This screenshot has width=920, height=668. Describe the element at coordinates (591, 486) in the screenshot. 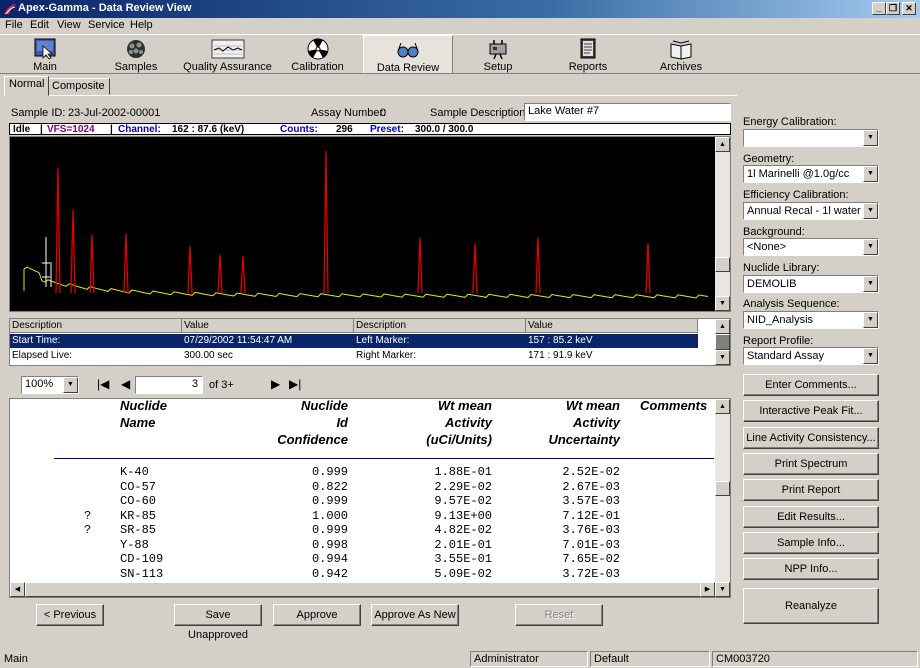

I see `report-cell-unc: 2.67E-03` at that location.